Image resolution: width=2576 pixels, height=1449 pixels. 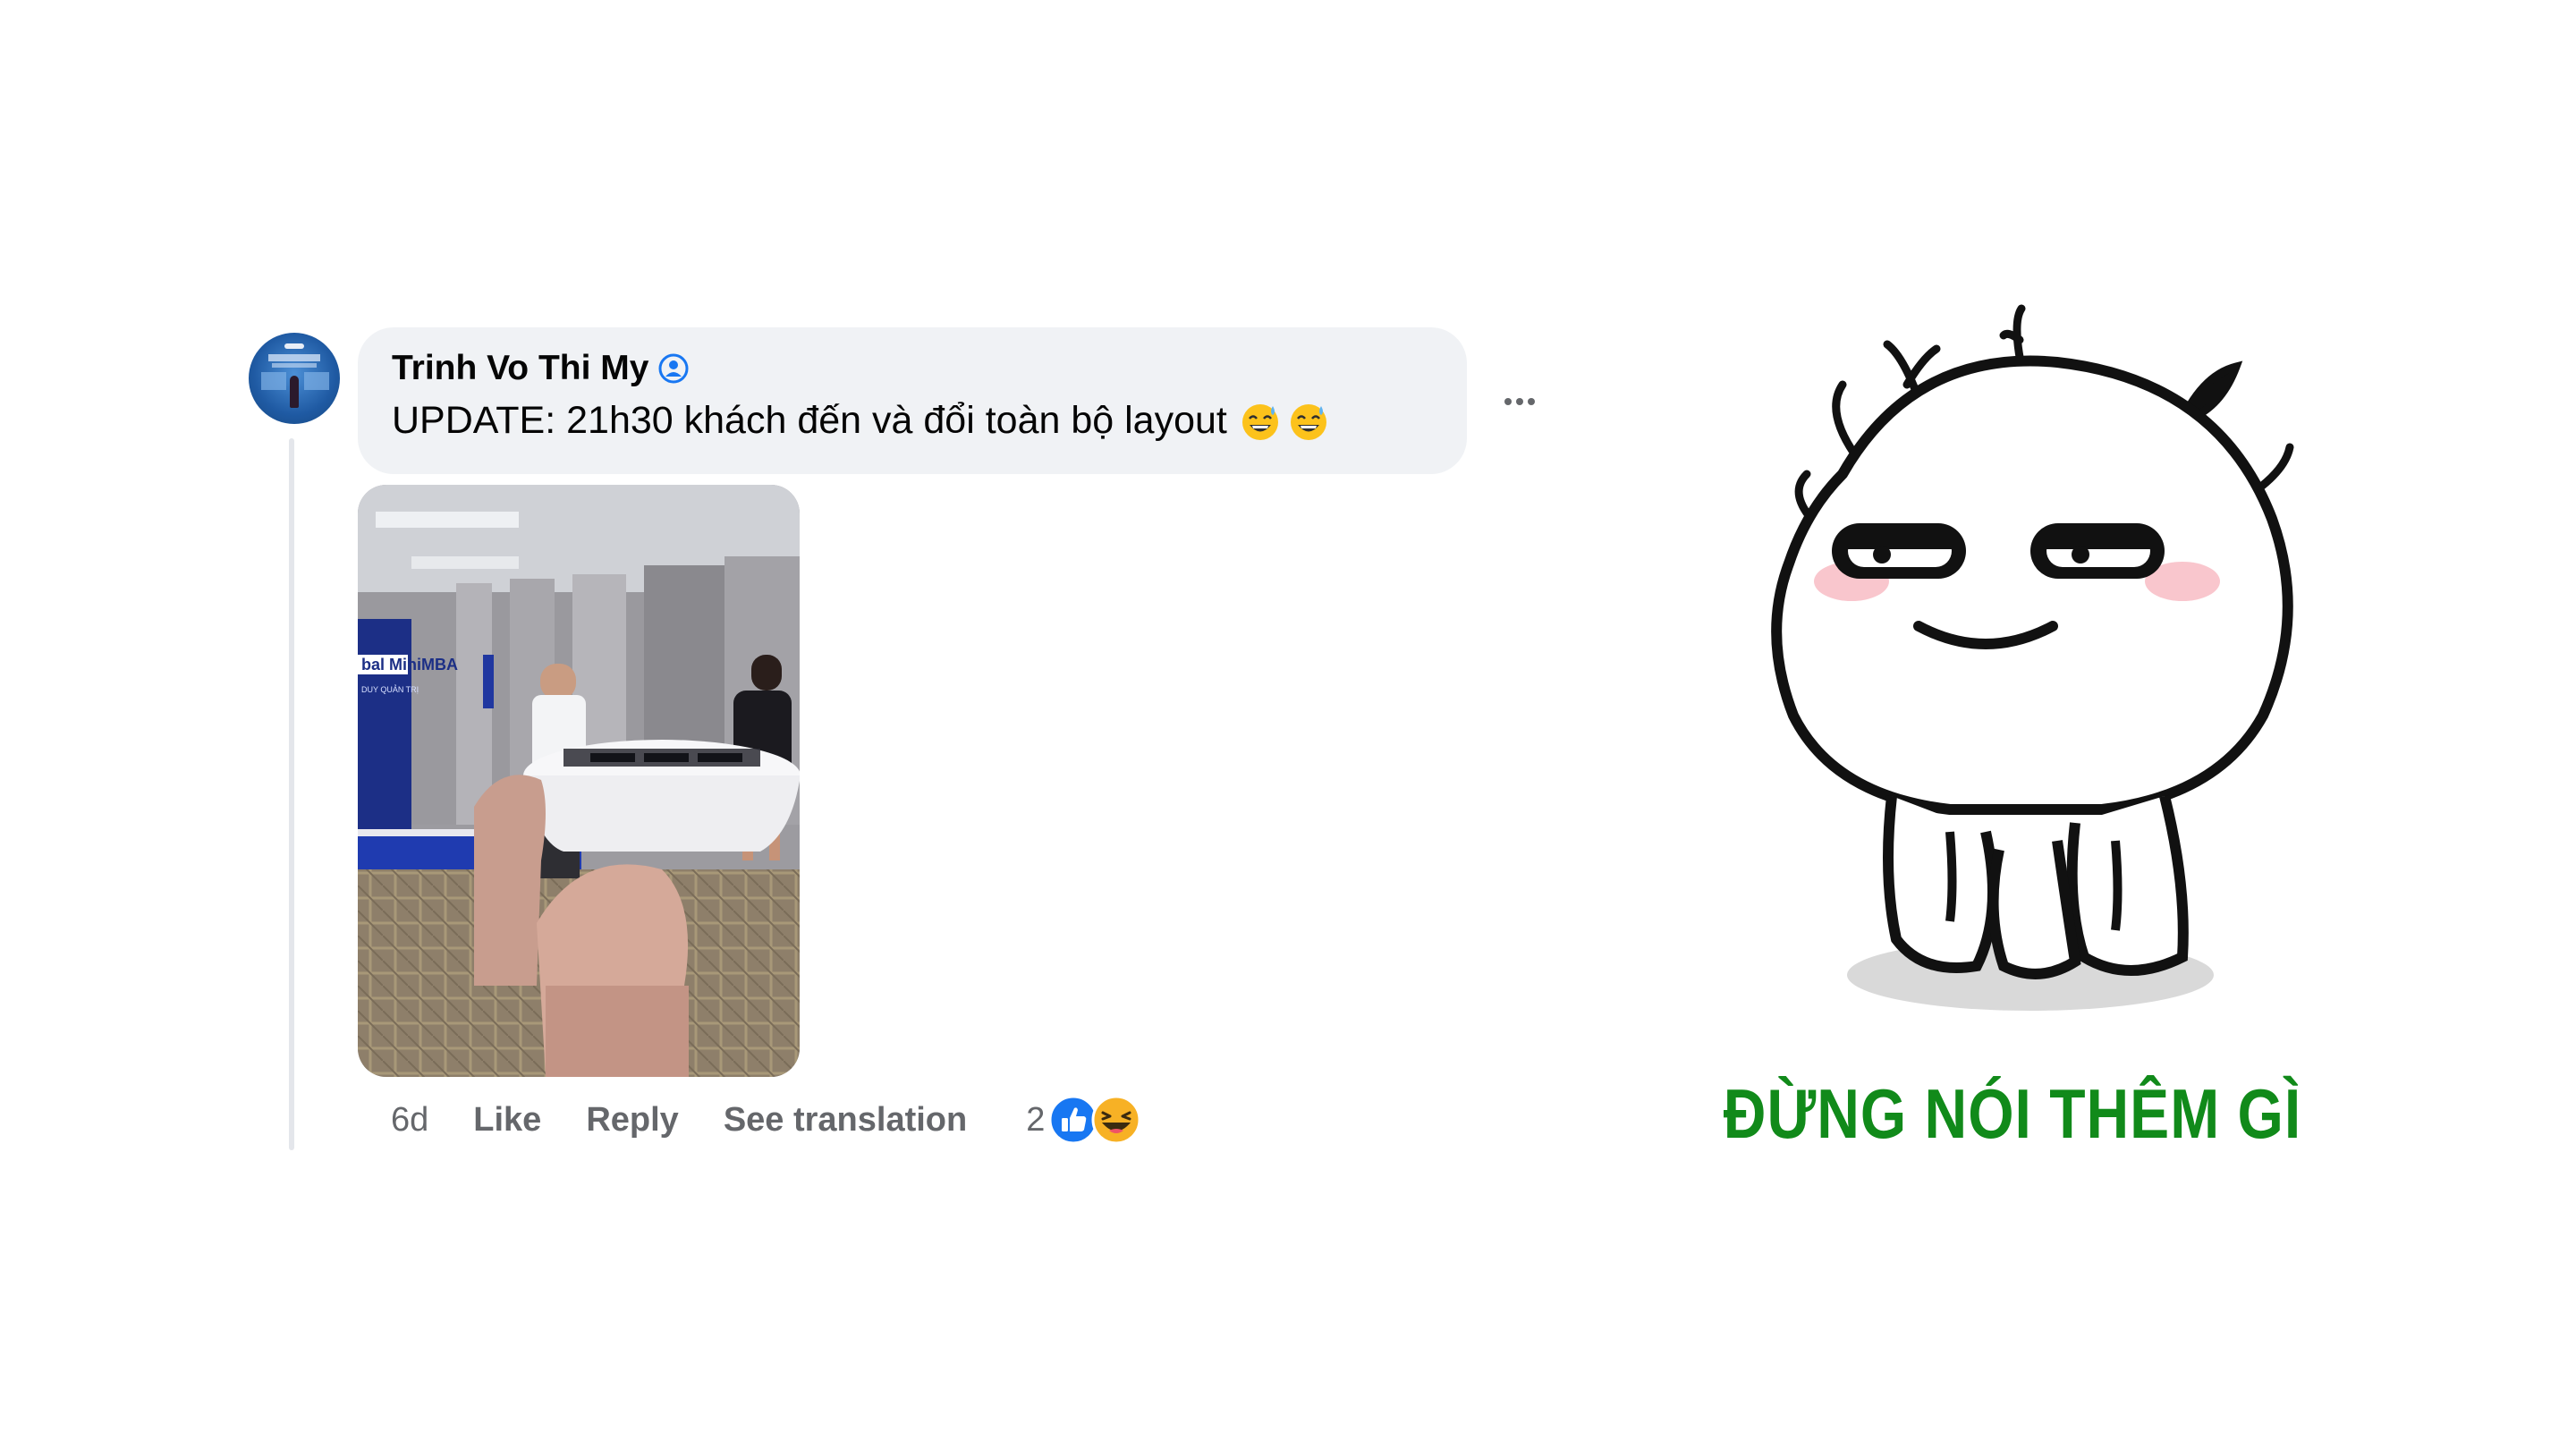 What do you see at coordinates (1035, 1120) in the screenshot?
I see `reaction-count: 2` at bounding box center [1035, 1120].